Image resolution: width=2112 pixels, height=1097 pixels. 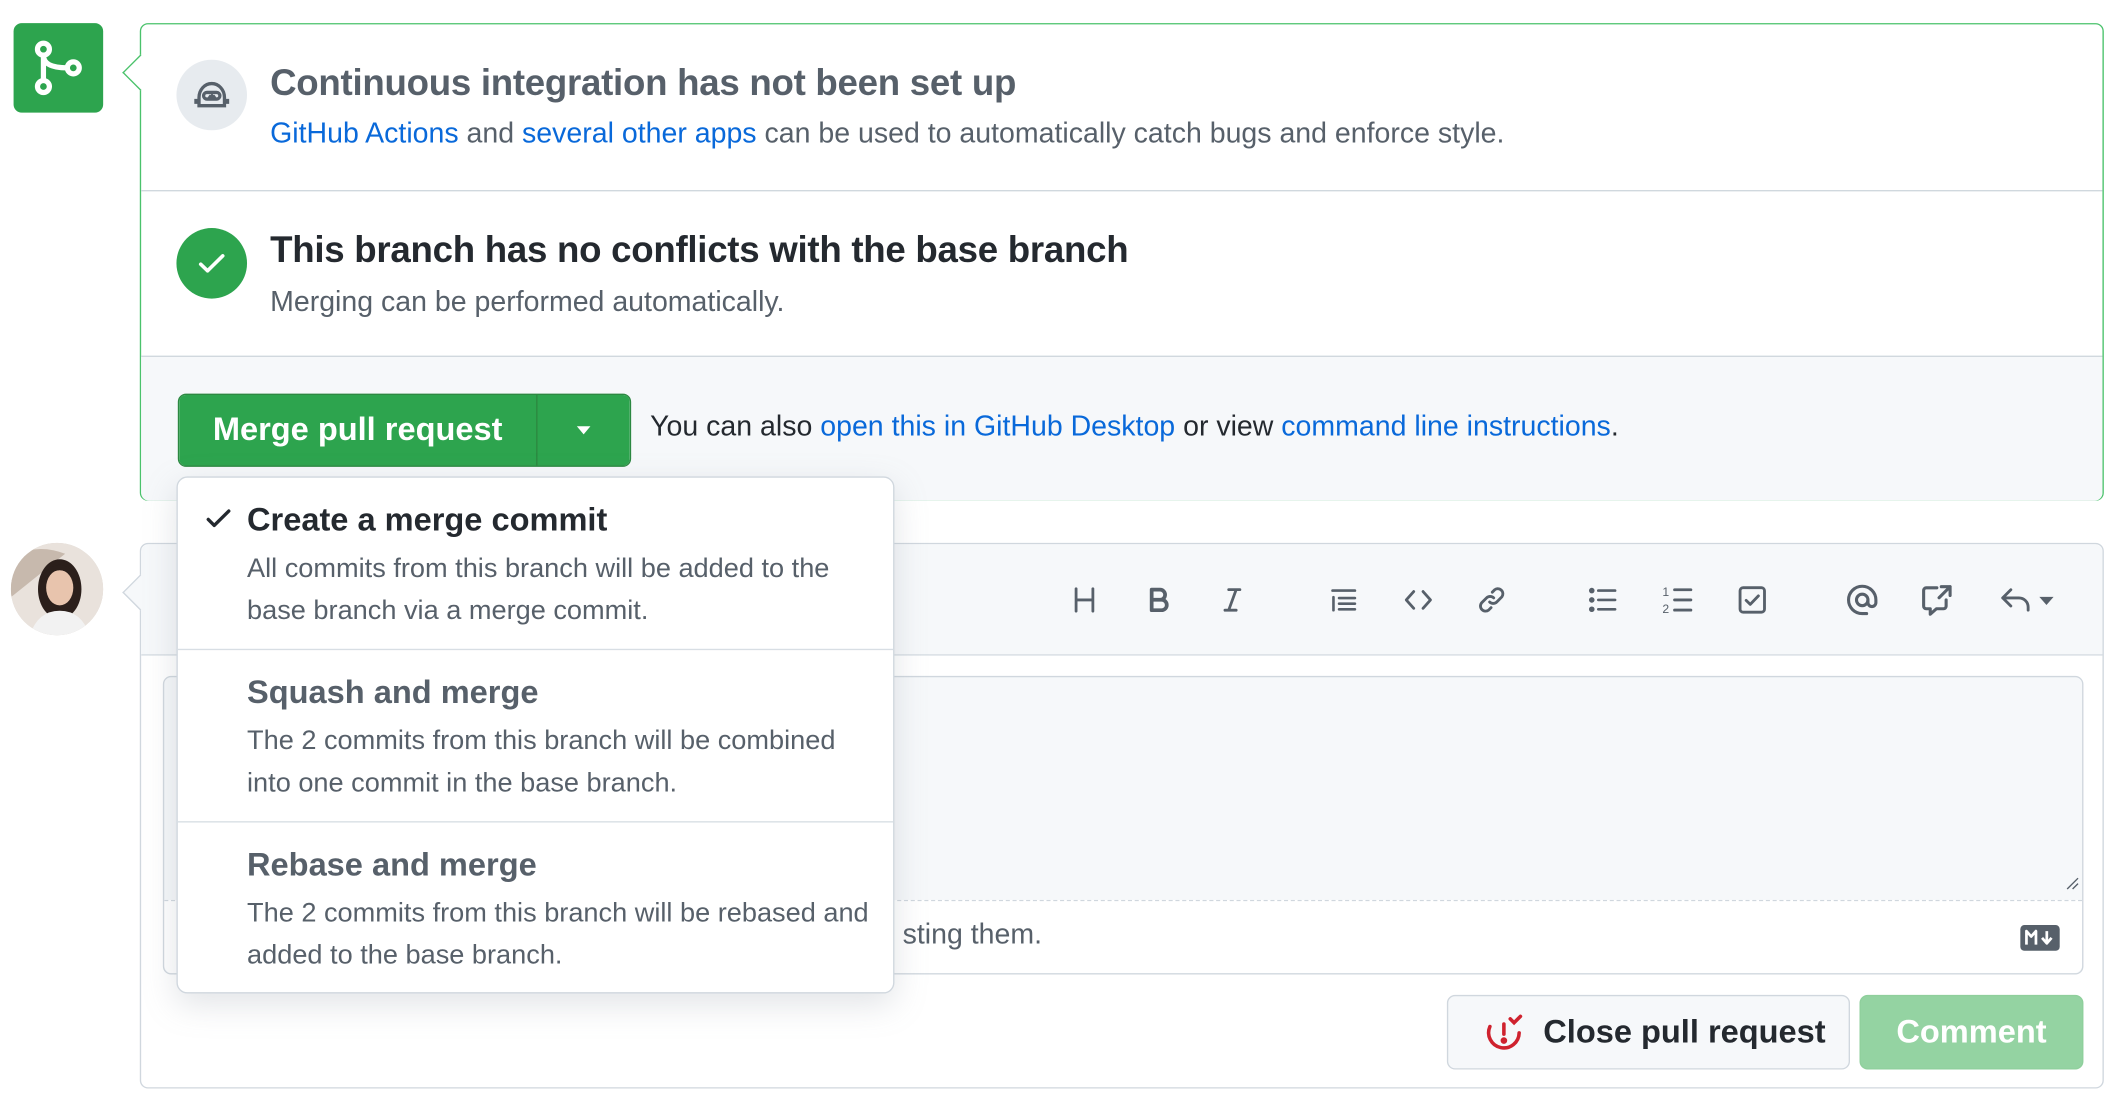 What do you see at coordinates (218, 518) in the screenshot?
I see `check-icon` at bounding box center [218, 518].